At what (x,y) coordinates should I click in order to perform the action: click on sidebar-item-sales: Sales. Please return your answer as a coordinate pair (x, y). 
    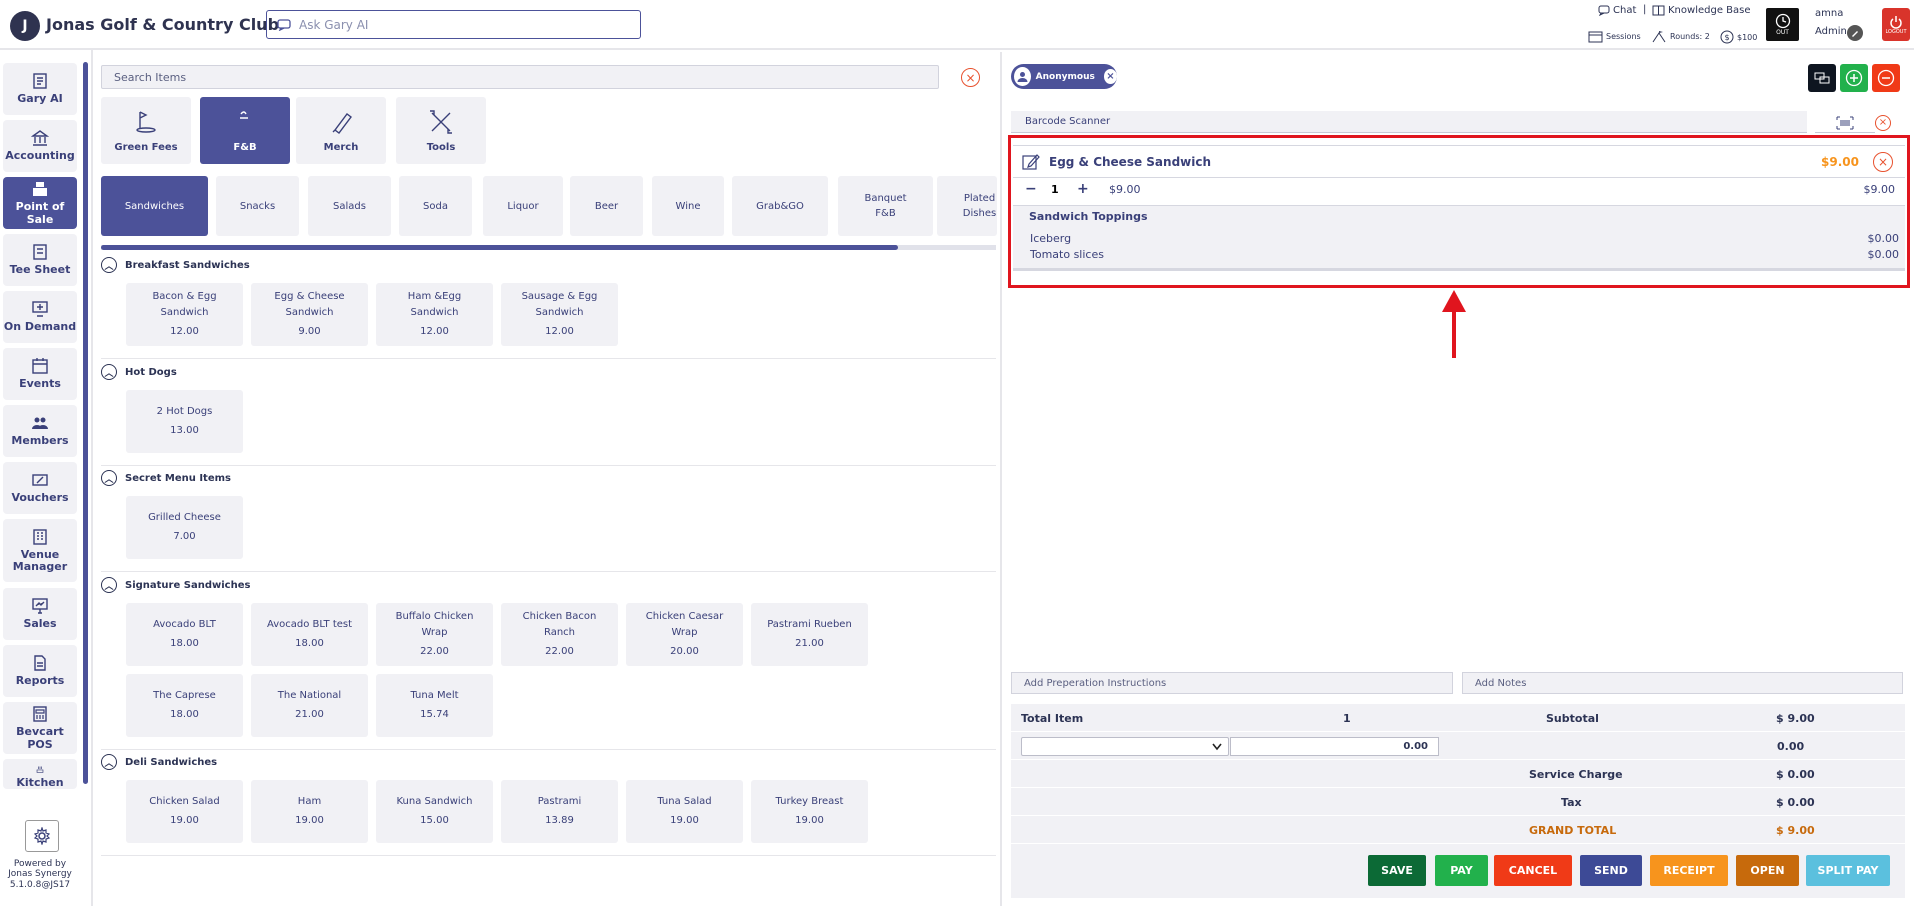
    Looking at the image, I should click on (40, 614).